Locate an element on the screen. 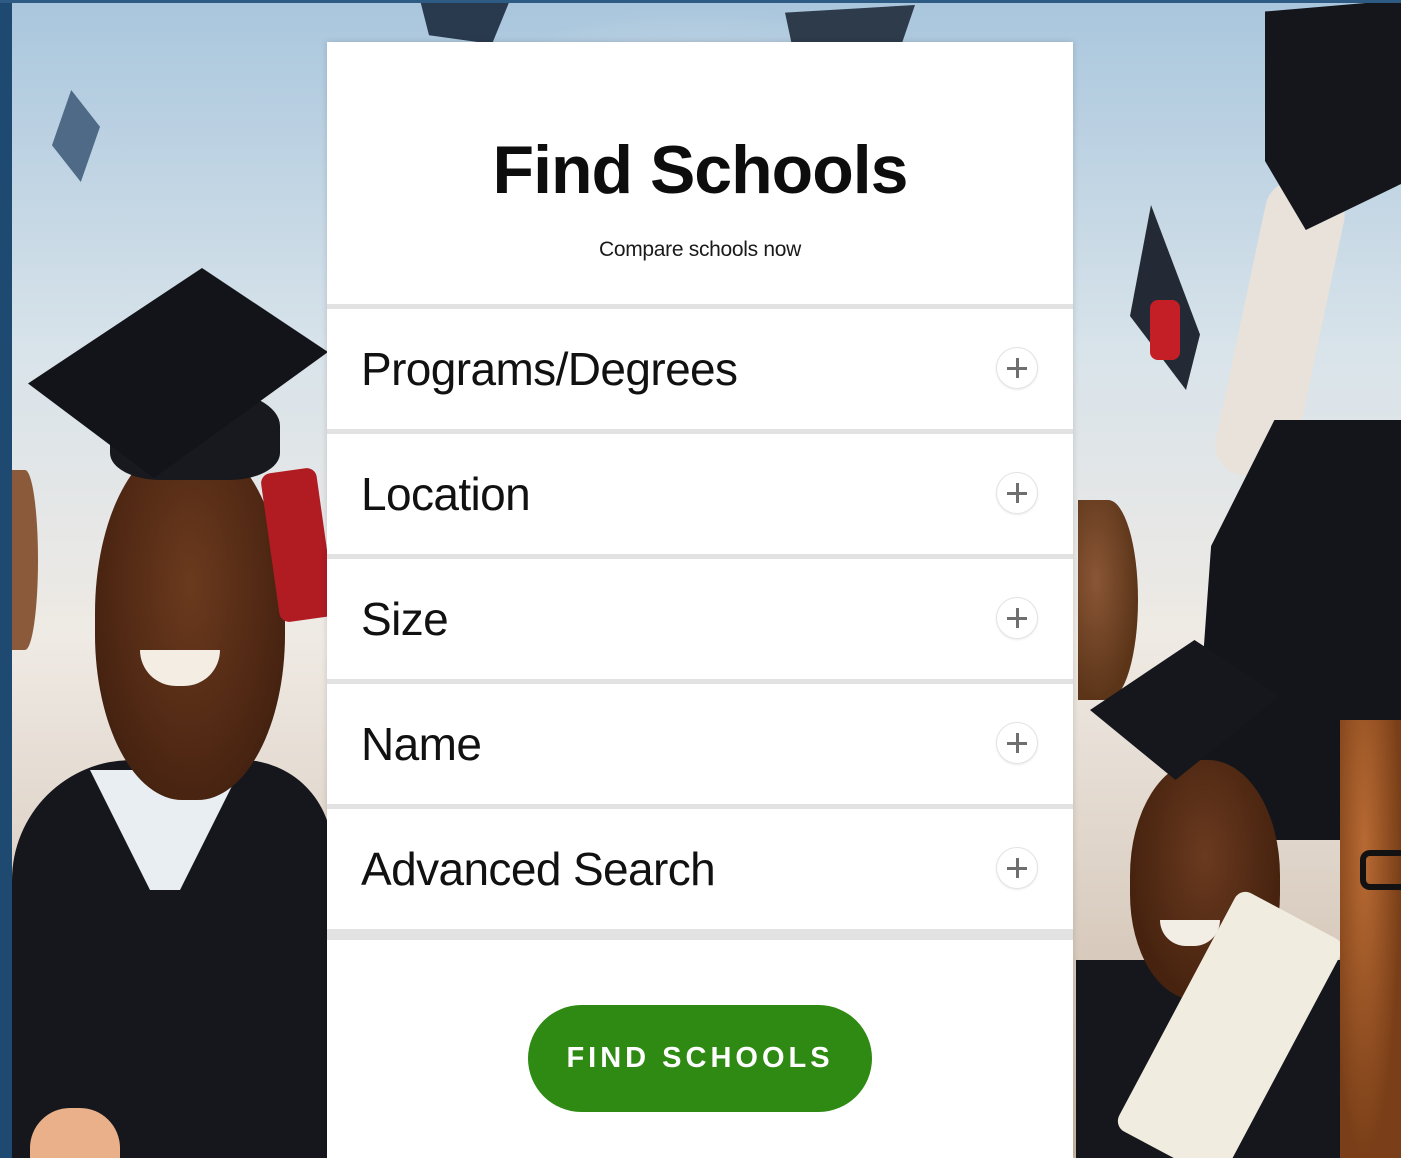 The width and height of the screenshot is (1401, 1158). filter-label: Size is located at coordinates (405, 619).